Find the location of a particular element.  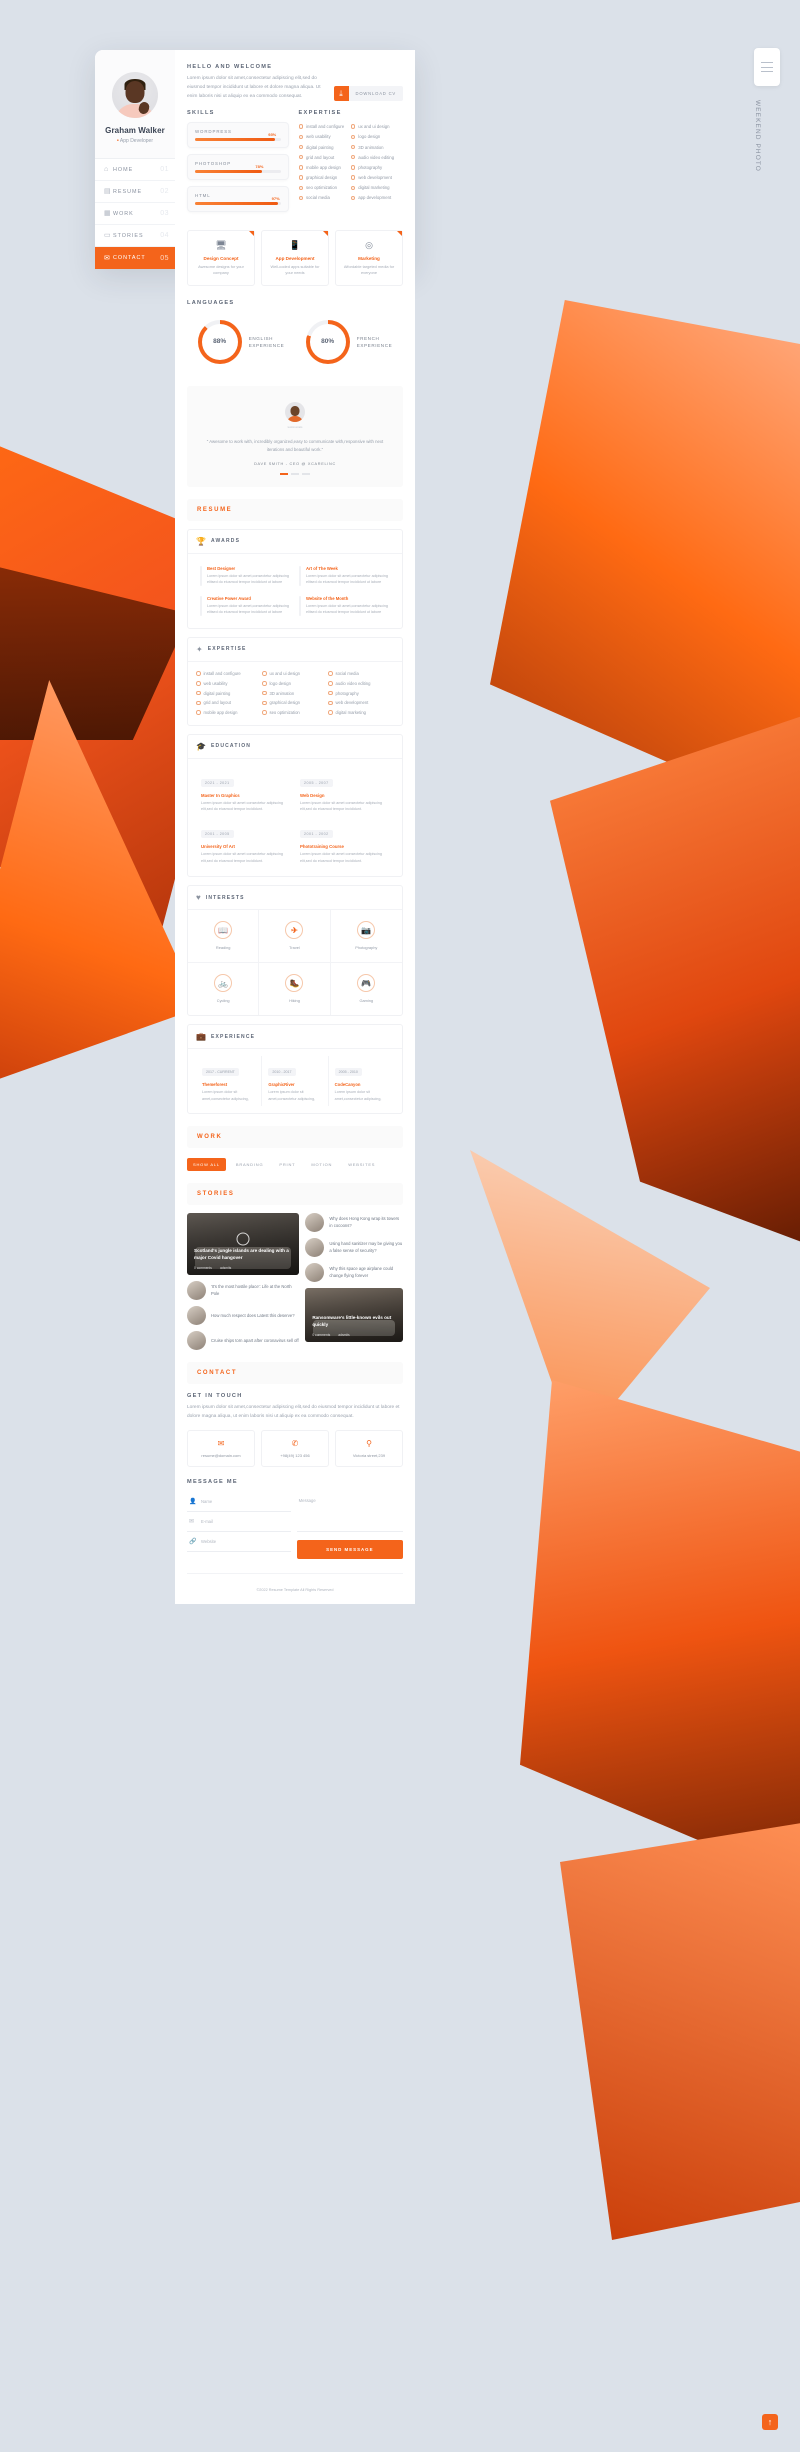

contact-icon: ✉ is located at coordinates (107, 258).